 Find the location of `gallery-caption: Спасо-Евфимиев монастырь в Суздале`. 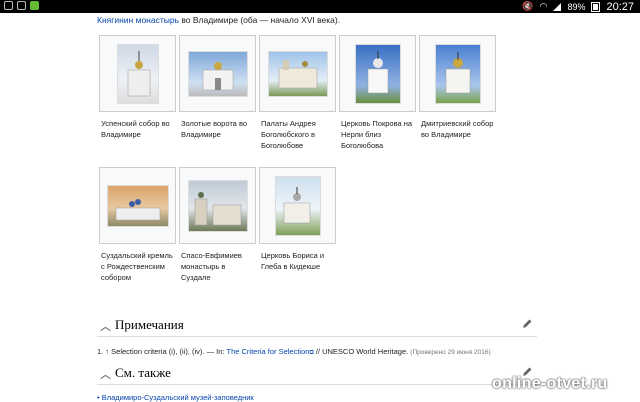

gallery-caption: Спасо-Евфимиев монастырь в Суздале is located at coordinates (211, 266).